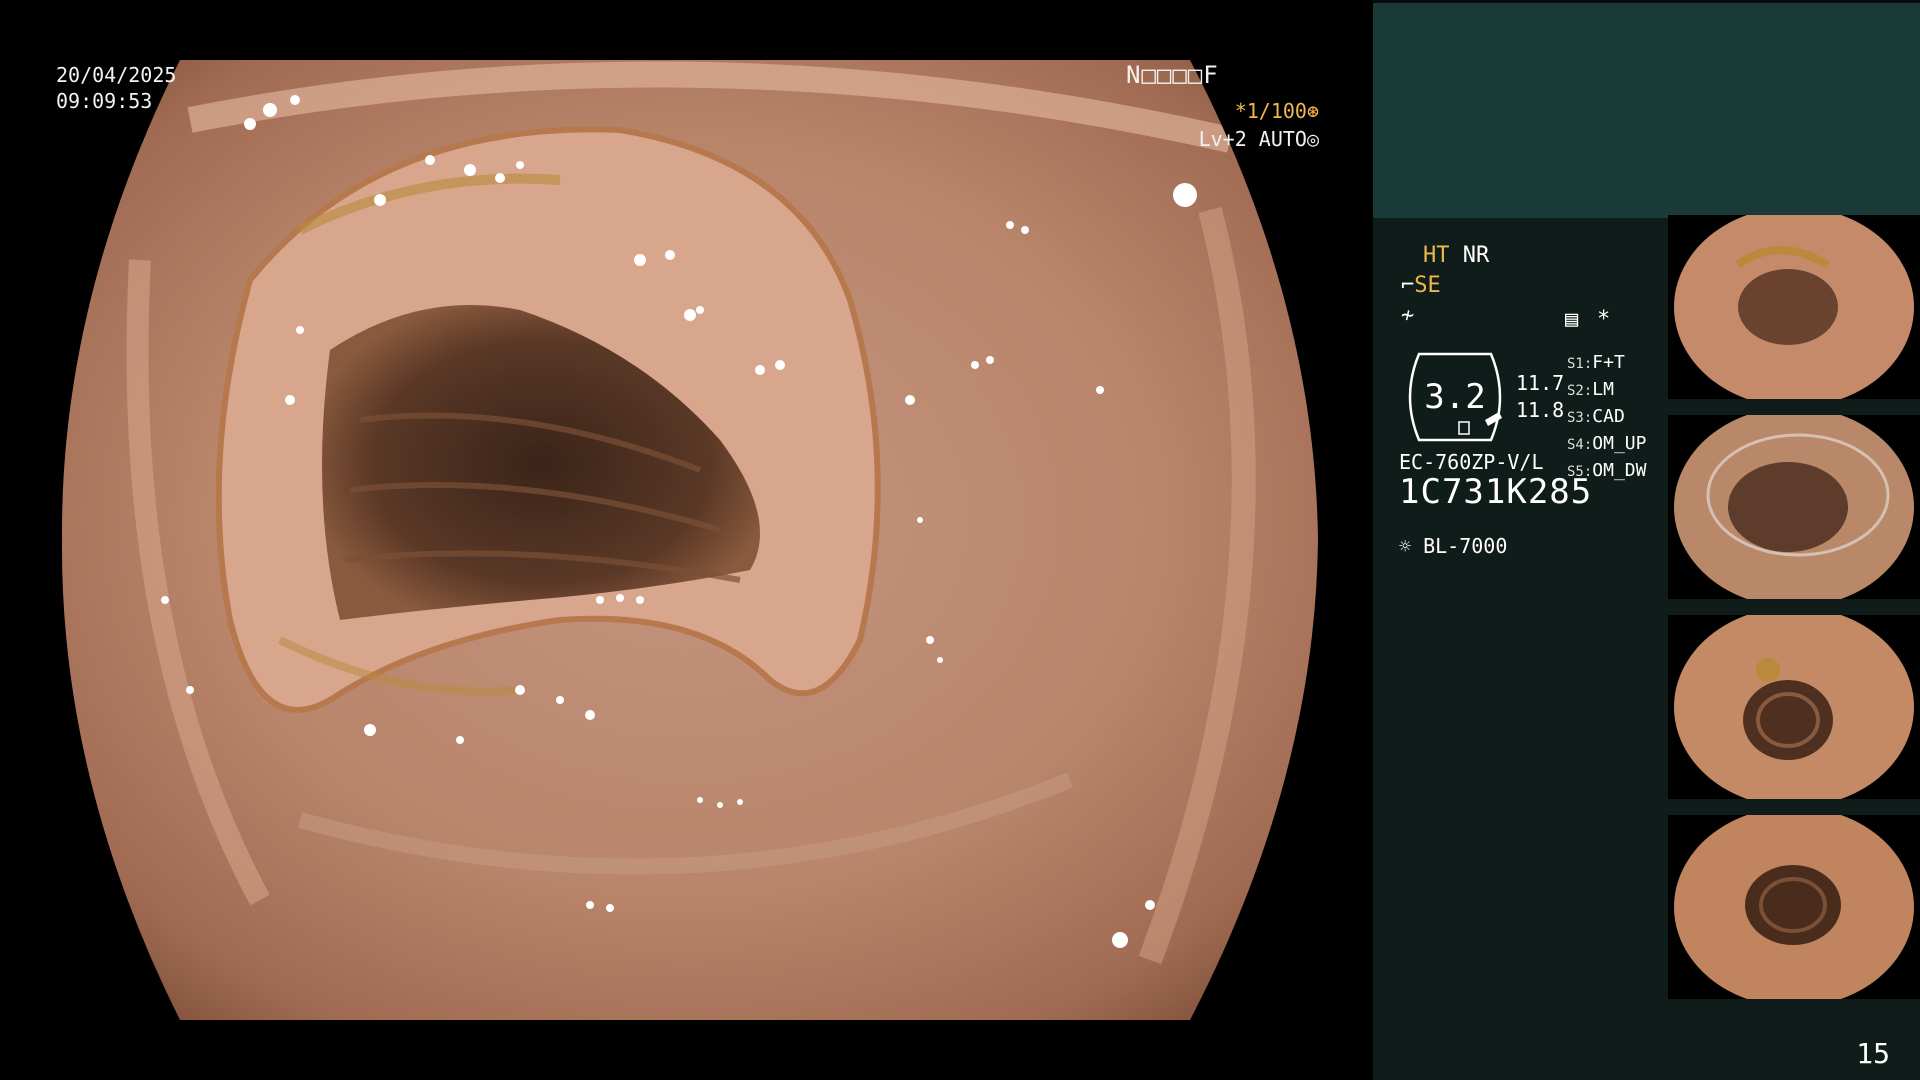  Describe the element at coordinates (1258, 139) in the screenshot. I see `level-readout: Lv+2 AUTO◎` at that location.